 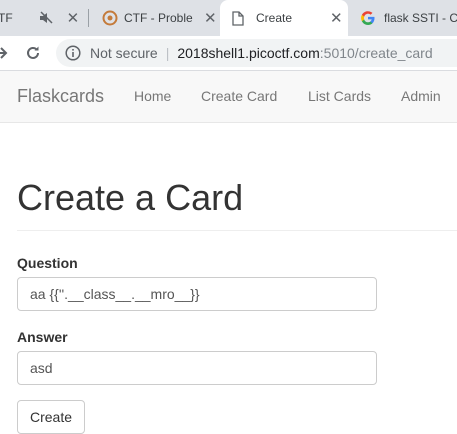 What do you see at coordinates (60, 96) in the screenshot?
I see `navbar-brand: Flaskcards` at bounding box center [60, 96].